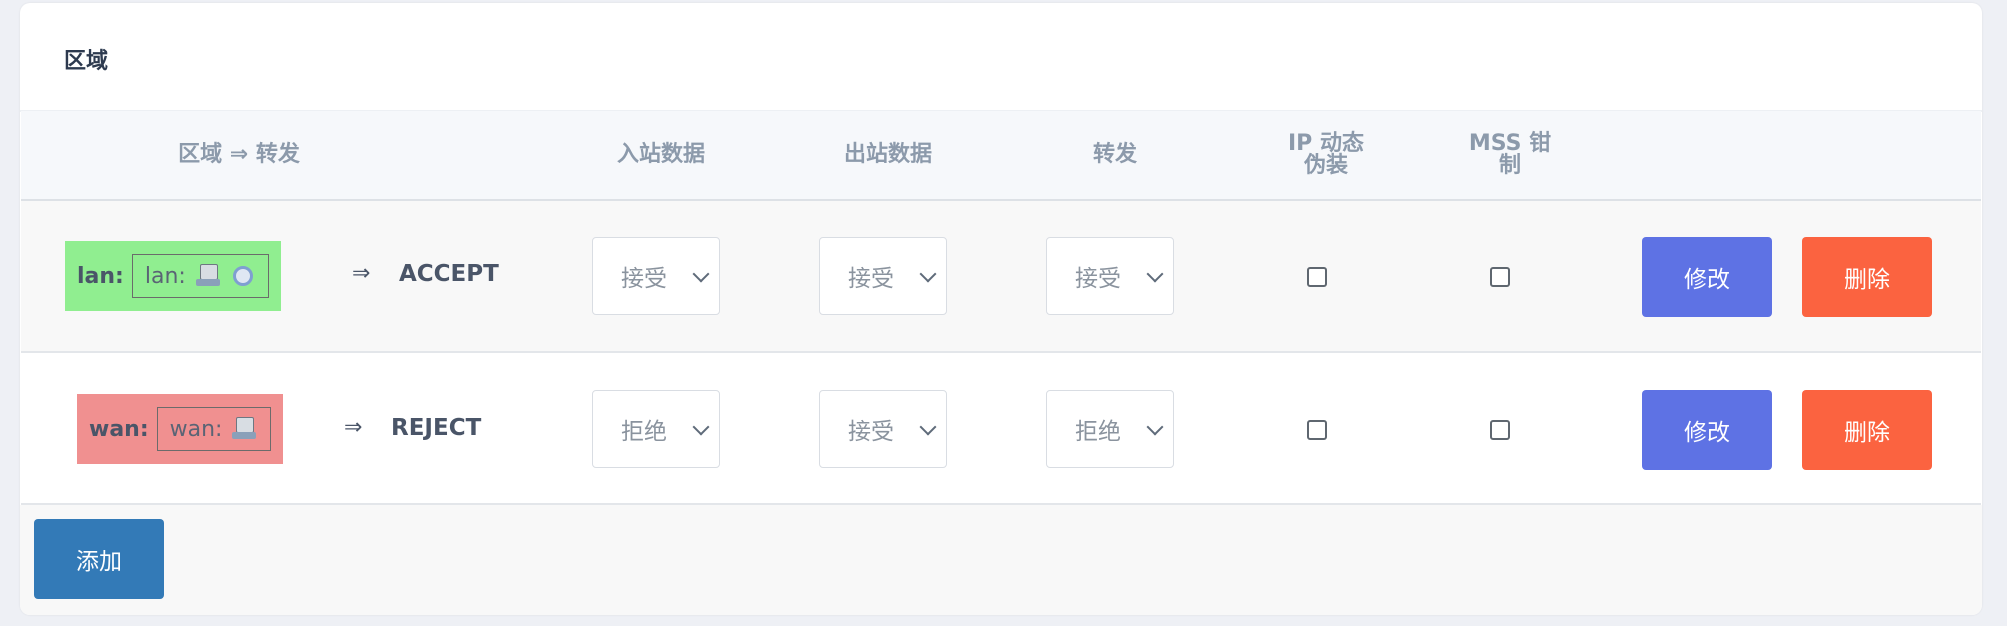  I want to click on network-label: lan:, so click(165, 276).